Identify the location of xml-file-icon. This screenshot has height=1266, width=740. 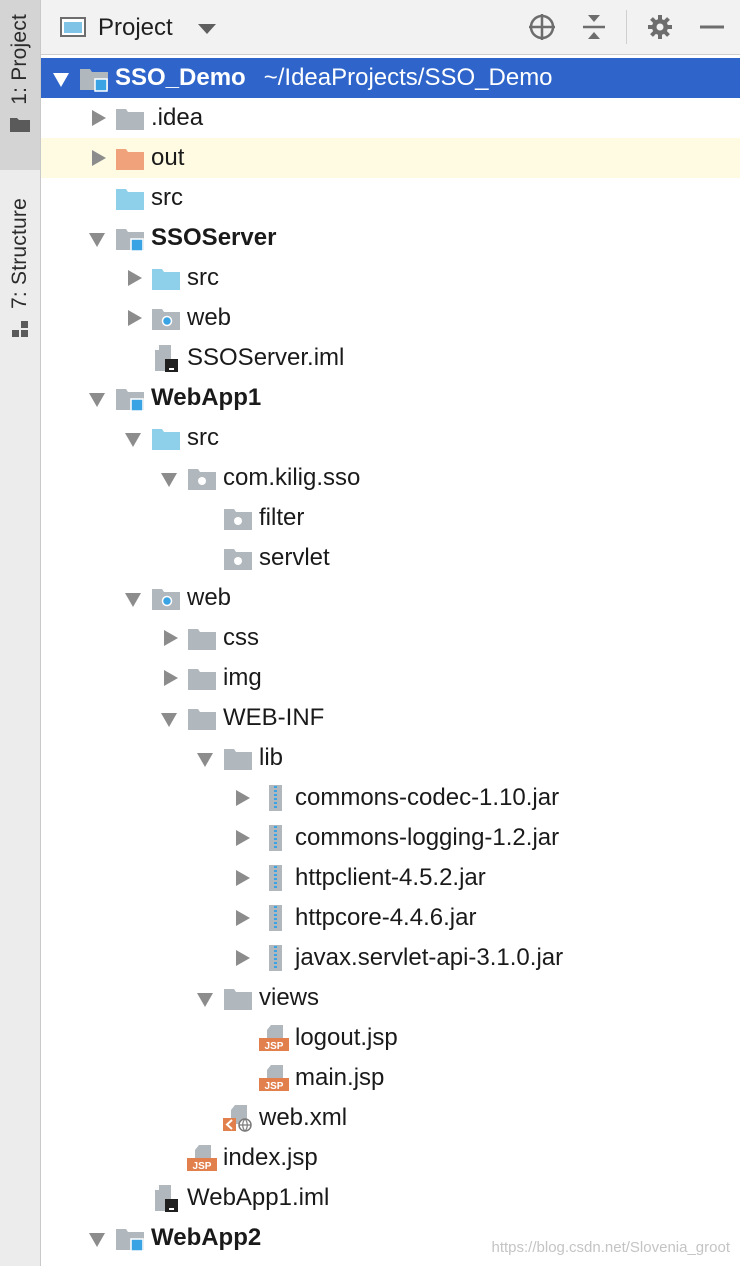
(237, 1118).